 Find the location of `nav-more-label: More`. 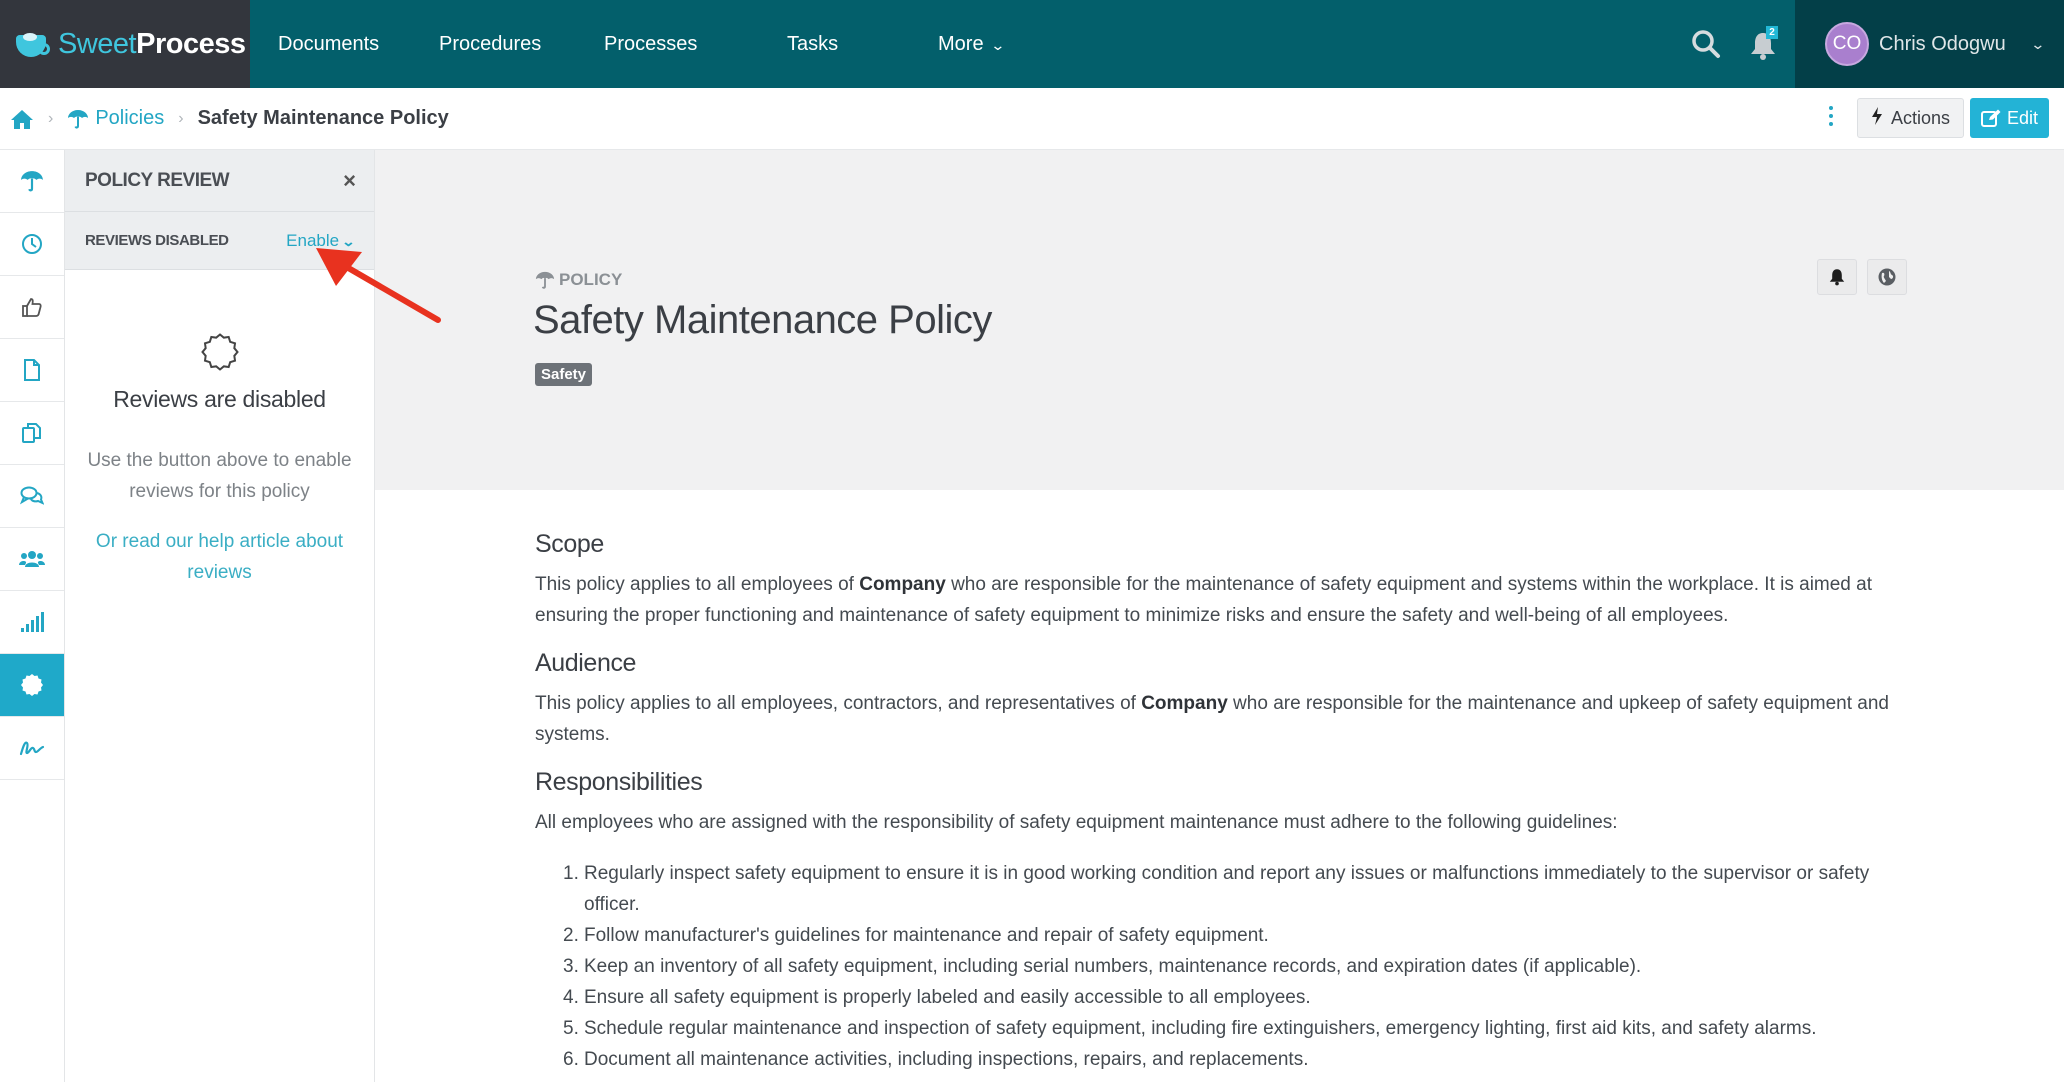

nav-more-label: More is located at coordinates (961, 44).